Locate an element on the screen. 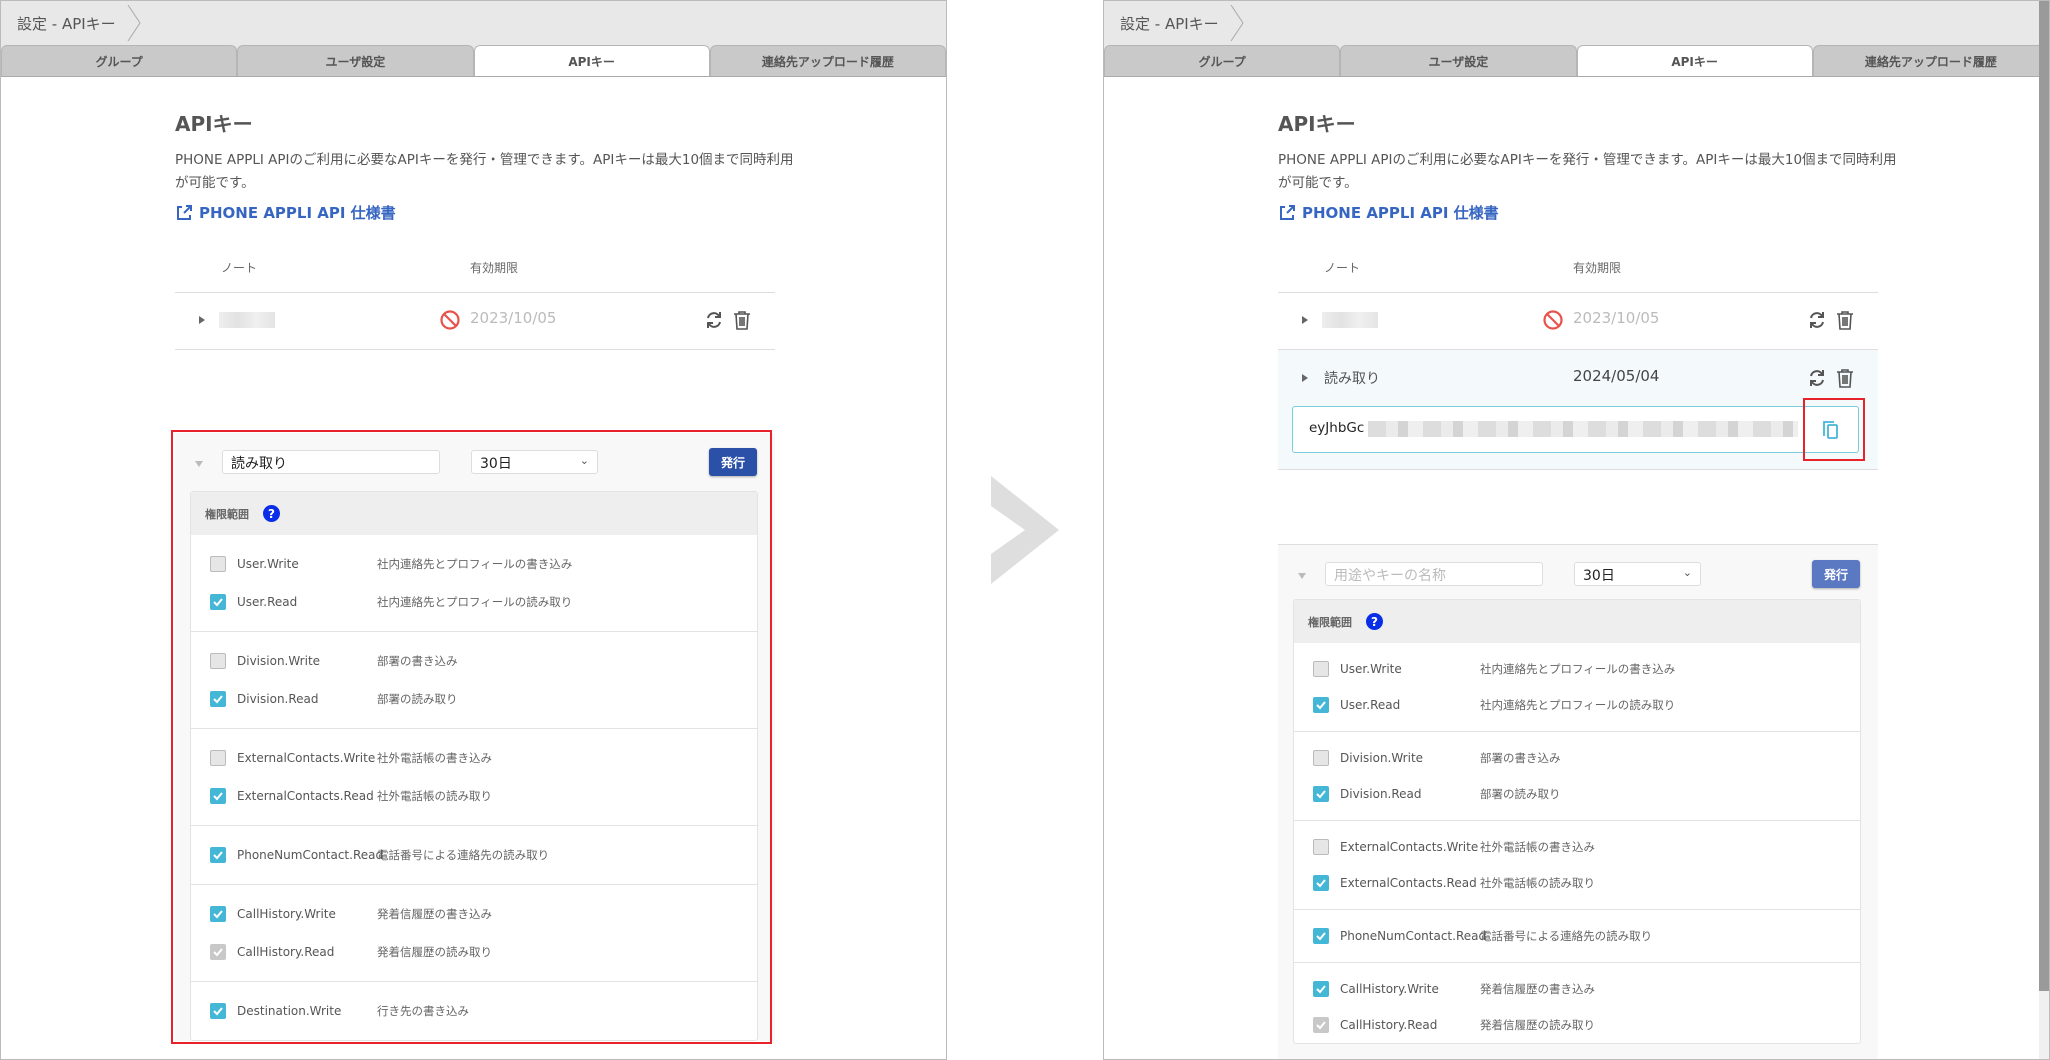  permission-row: User.Write 社内連絡先とプロフィールの書き込み is located at coordinates (1577, 669).